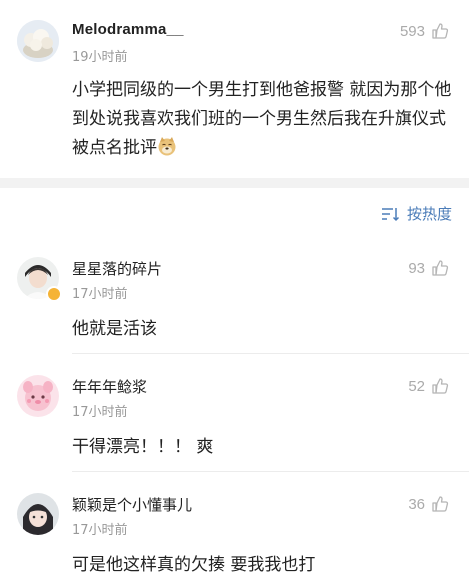 This screenshot has height=581, width=469. I want to click on like-count: 36, so click(416, 504).